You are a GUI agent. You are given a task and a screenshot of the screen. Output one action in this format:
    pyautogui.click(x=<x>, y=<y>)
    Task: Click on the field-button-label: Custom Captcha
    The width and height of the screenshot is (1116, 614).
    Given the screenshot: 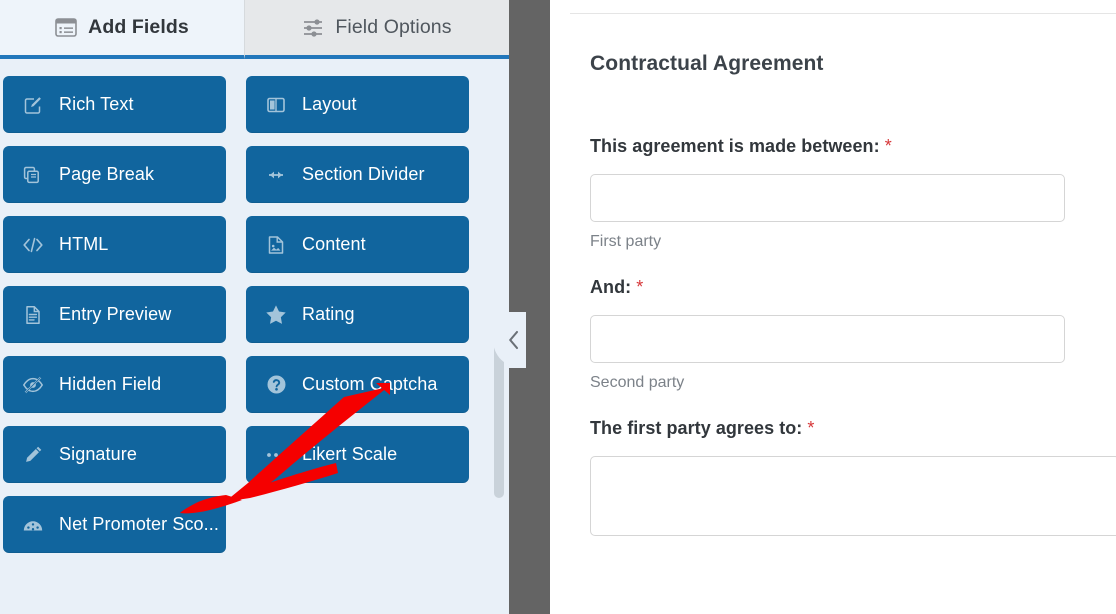 What is the action you would take?
    pyautogui.click(x=370, y=384)
    